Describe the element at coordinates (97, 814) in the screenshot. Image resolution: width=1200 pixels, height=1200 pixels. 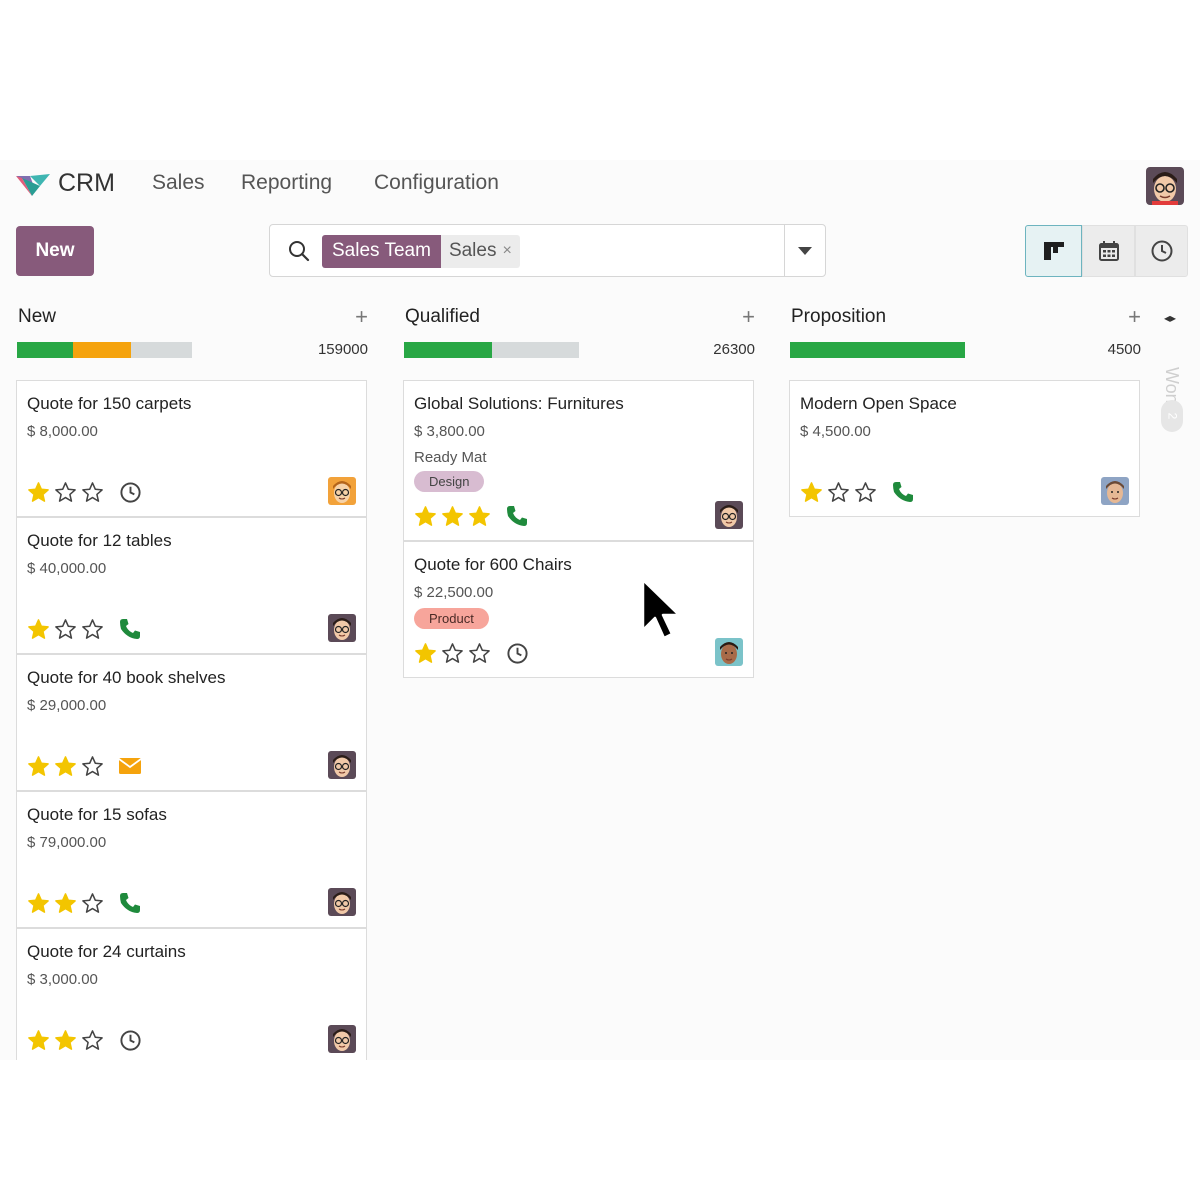
I see `card-title: Quote for 15 sofas` at that location.